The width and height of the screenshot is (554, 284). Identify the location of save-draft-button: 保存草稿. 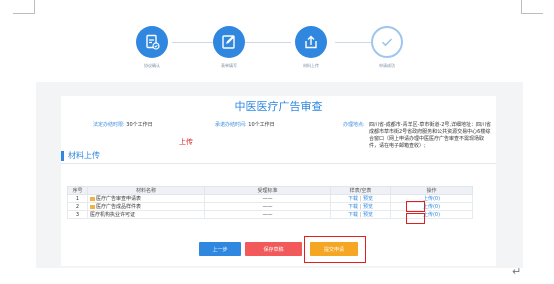
(273, 249).